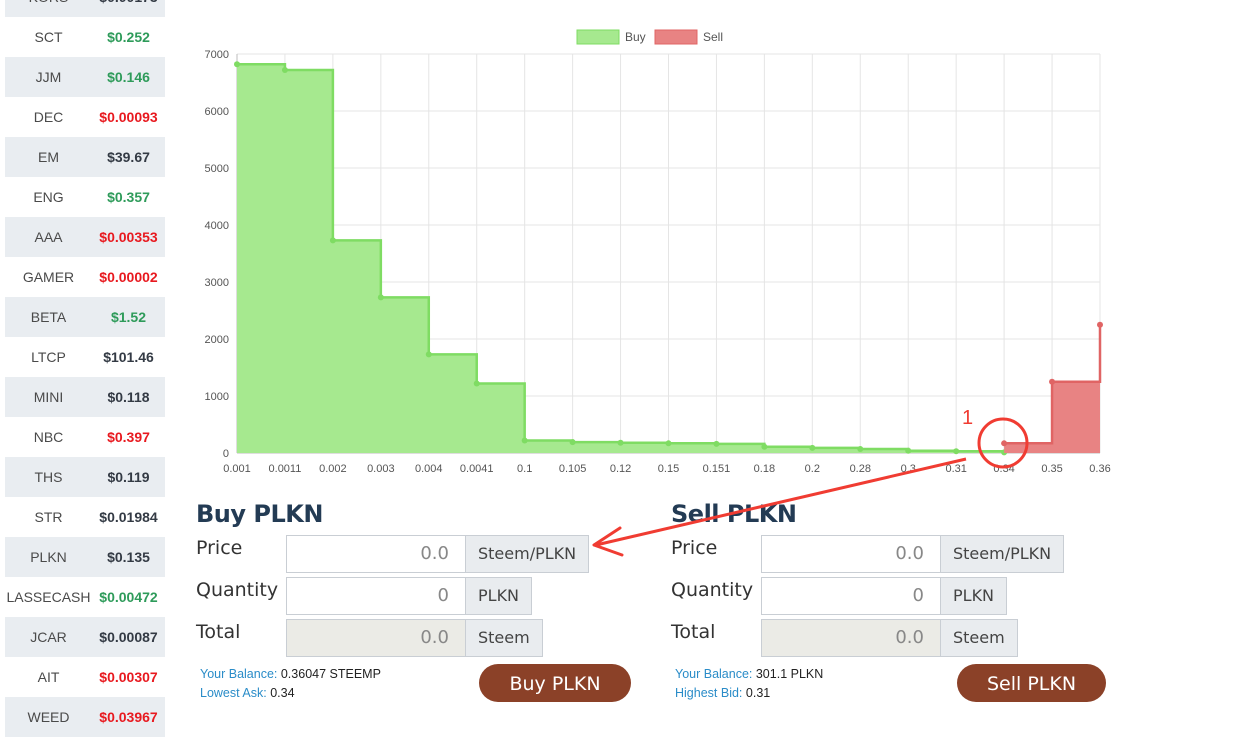 The height and width of the screenshot is (737, 1250). I want to click on token-symbol: LTCP, so click(48, 357).